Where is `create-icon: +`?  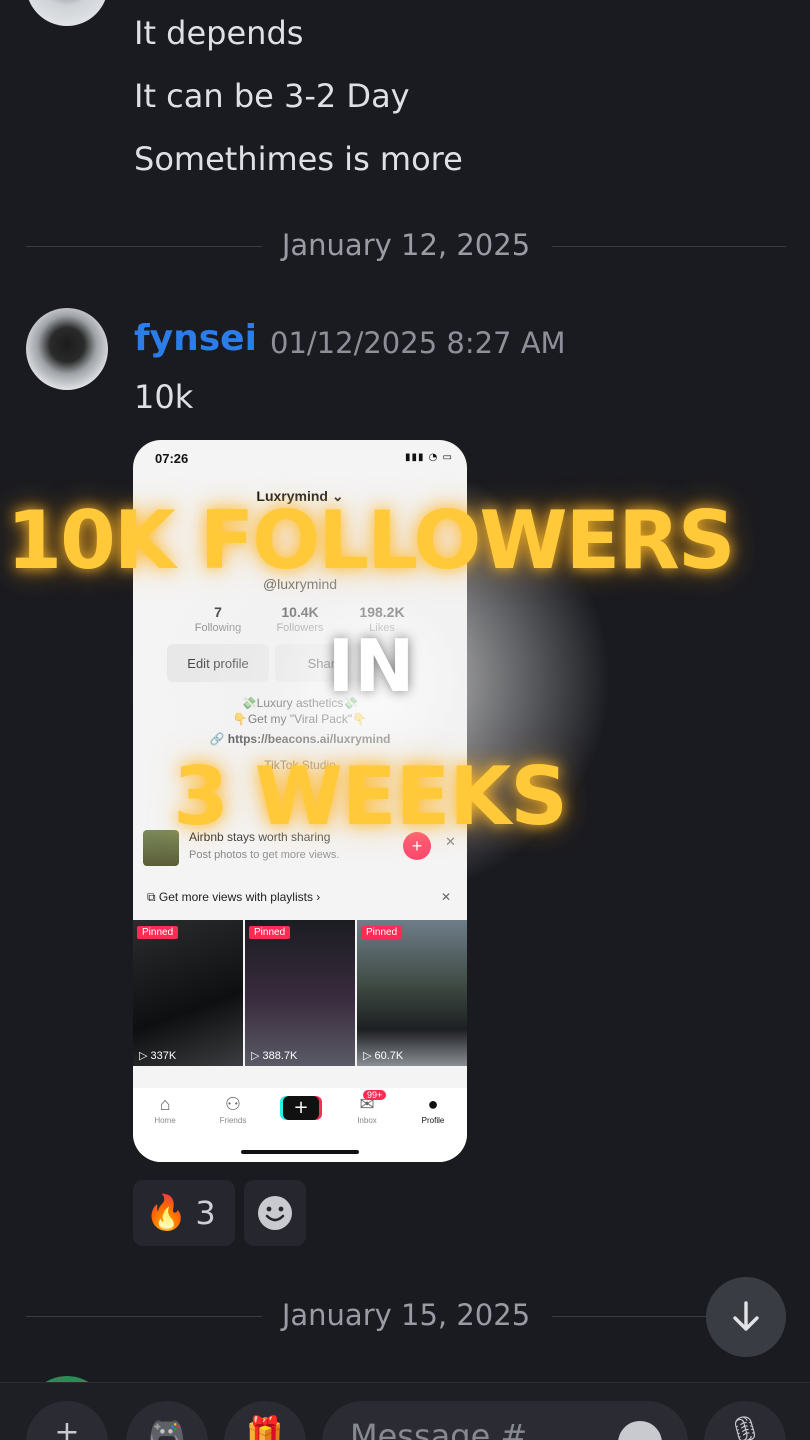
create-icon: + is located at coordinates (301, 1108).